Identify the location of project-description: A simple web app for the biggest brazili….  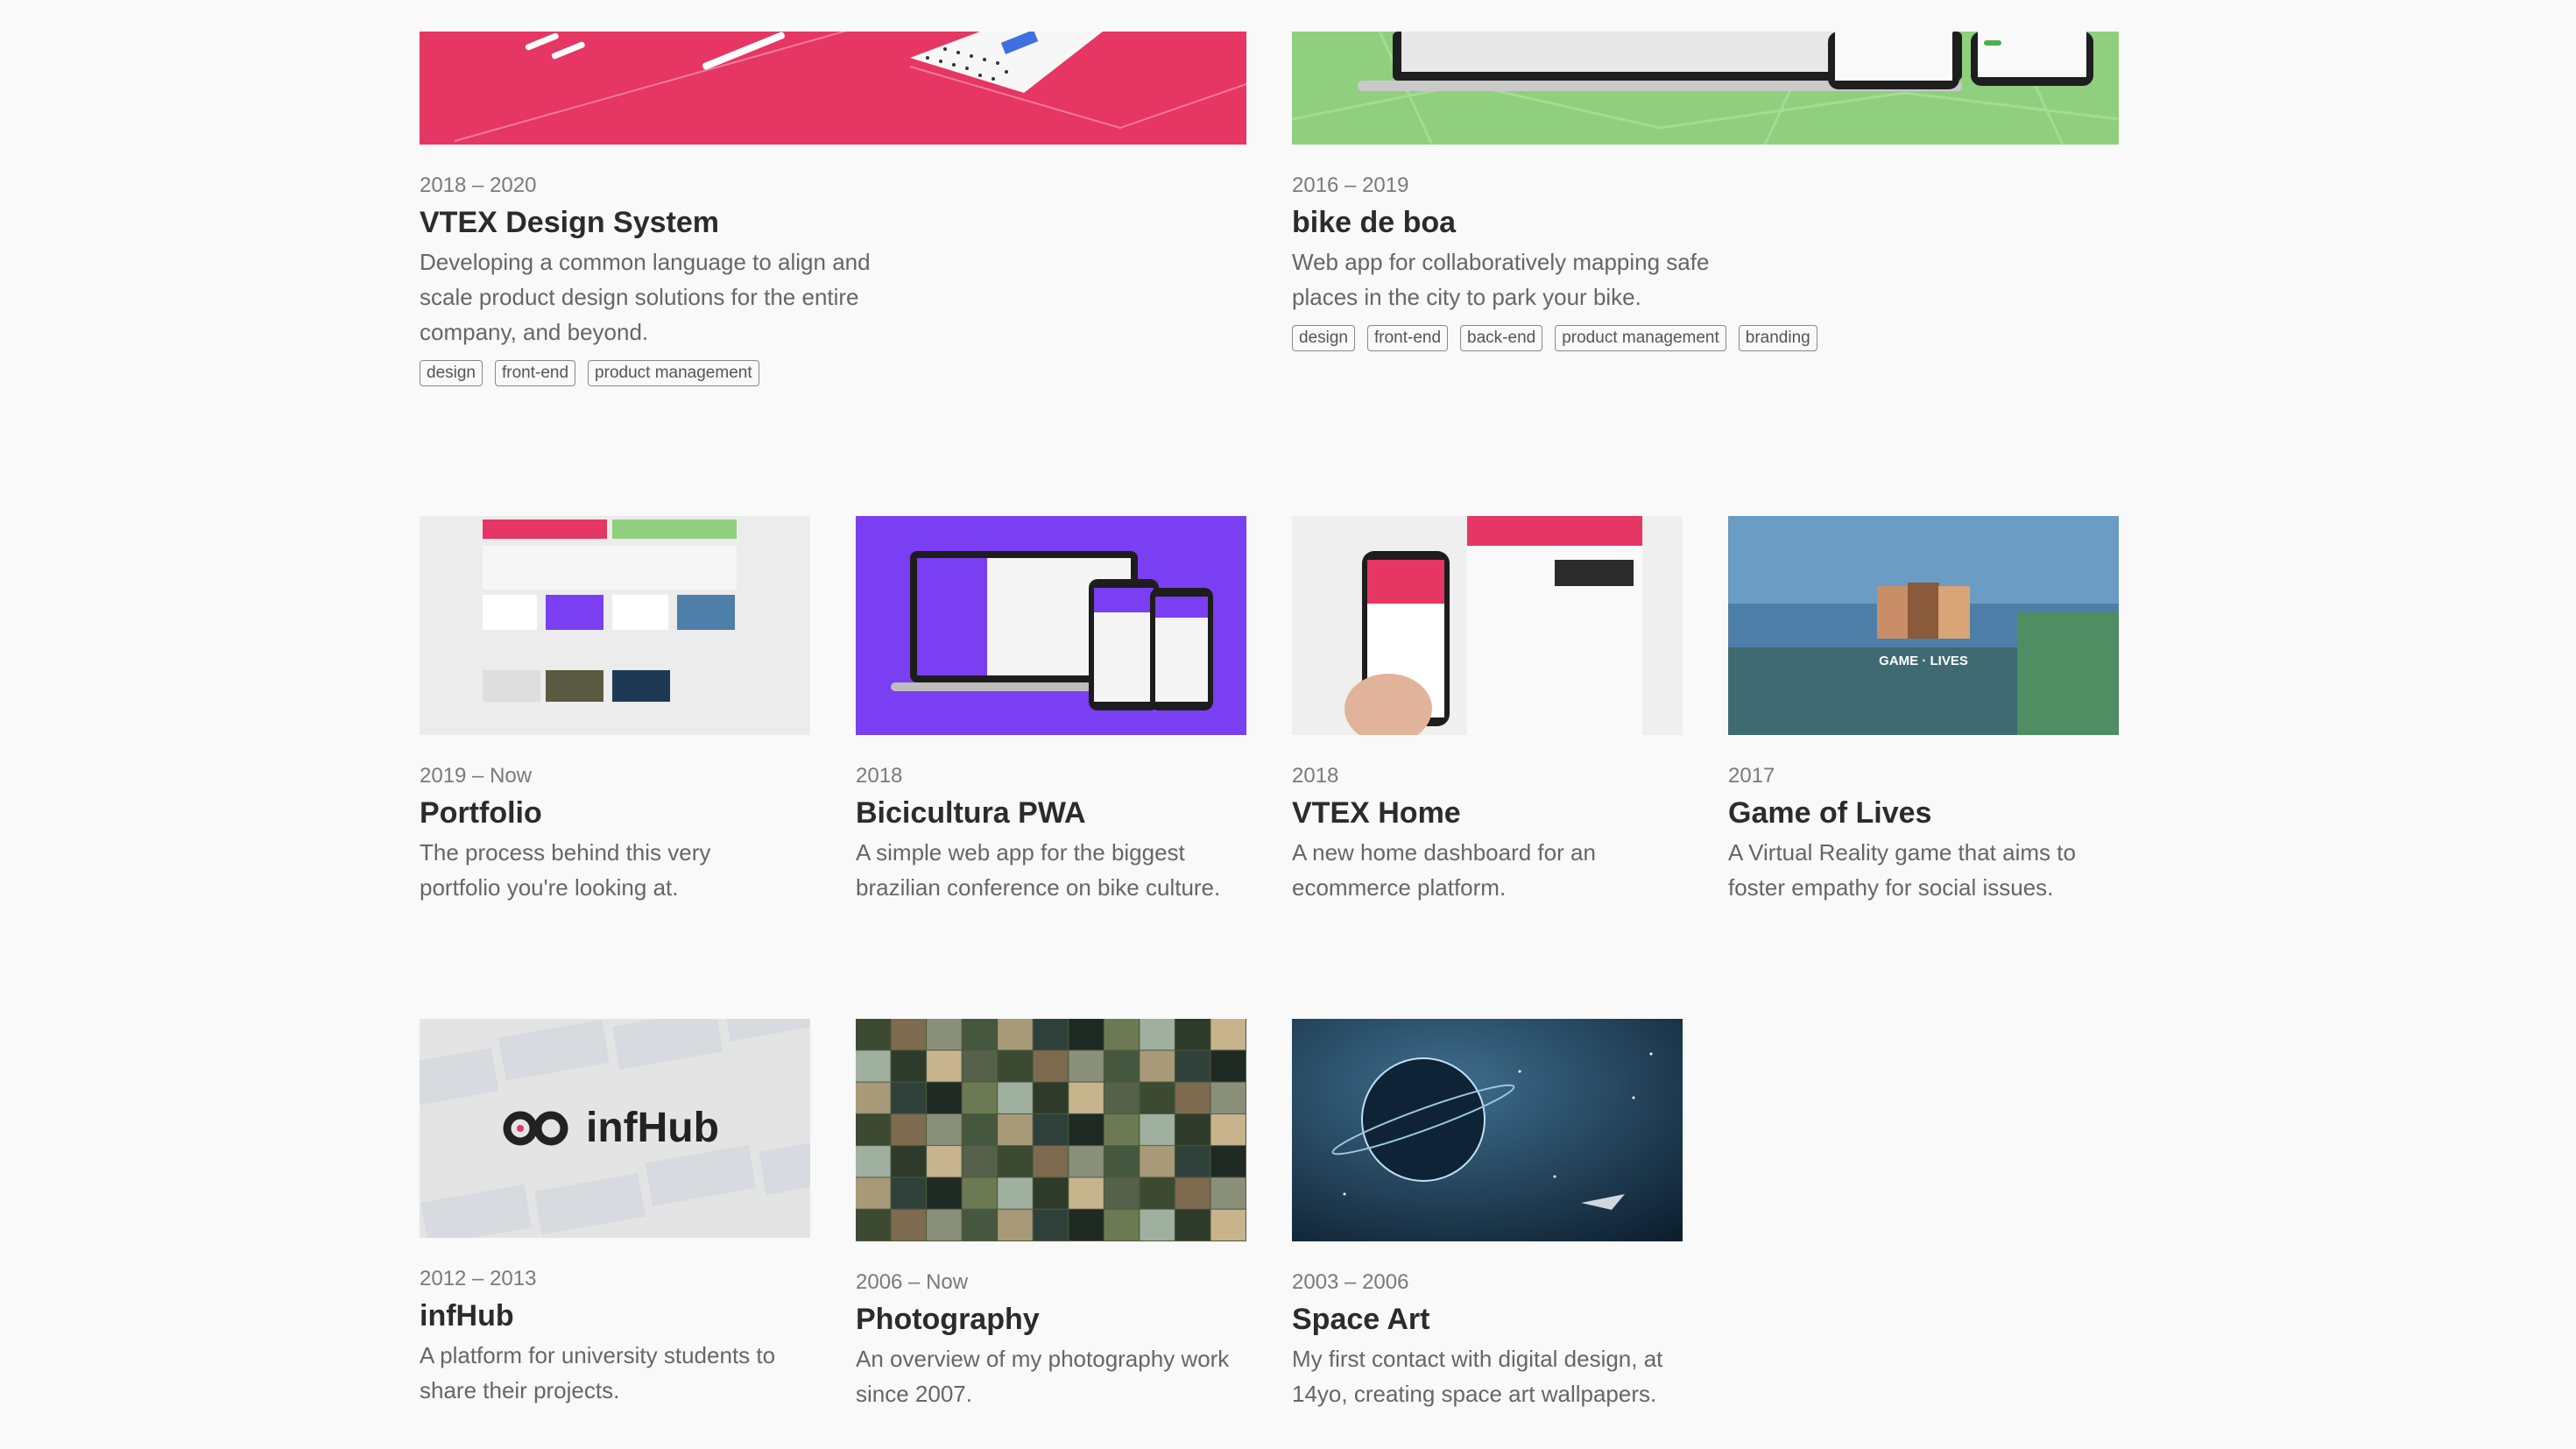
(1038, 870).